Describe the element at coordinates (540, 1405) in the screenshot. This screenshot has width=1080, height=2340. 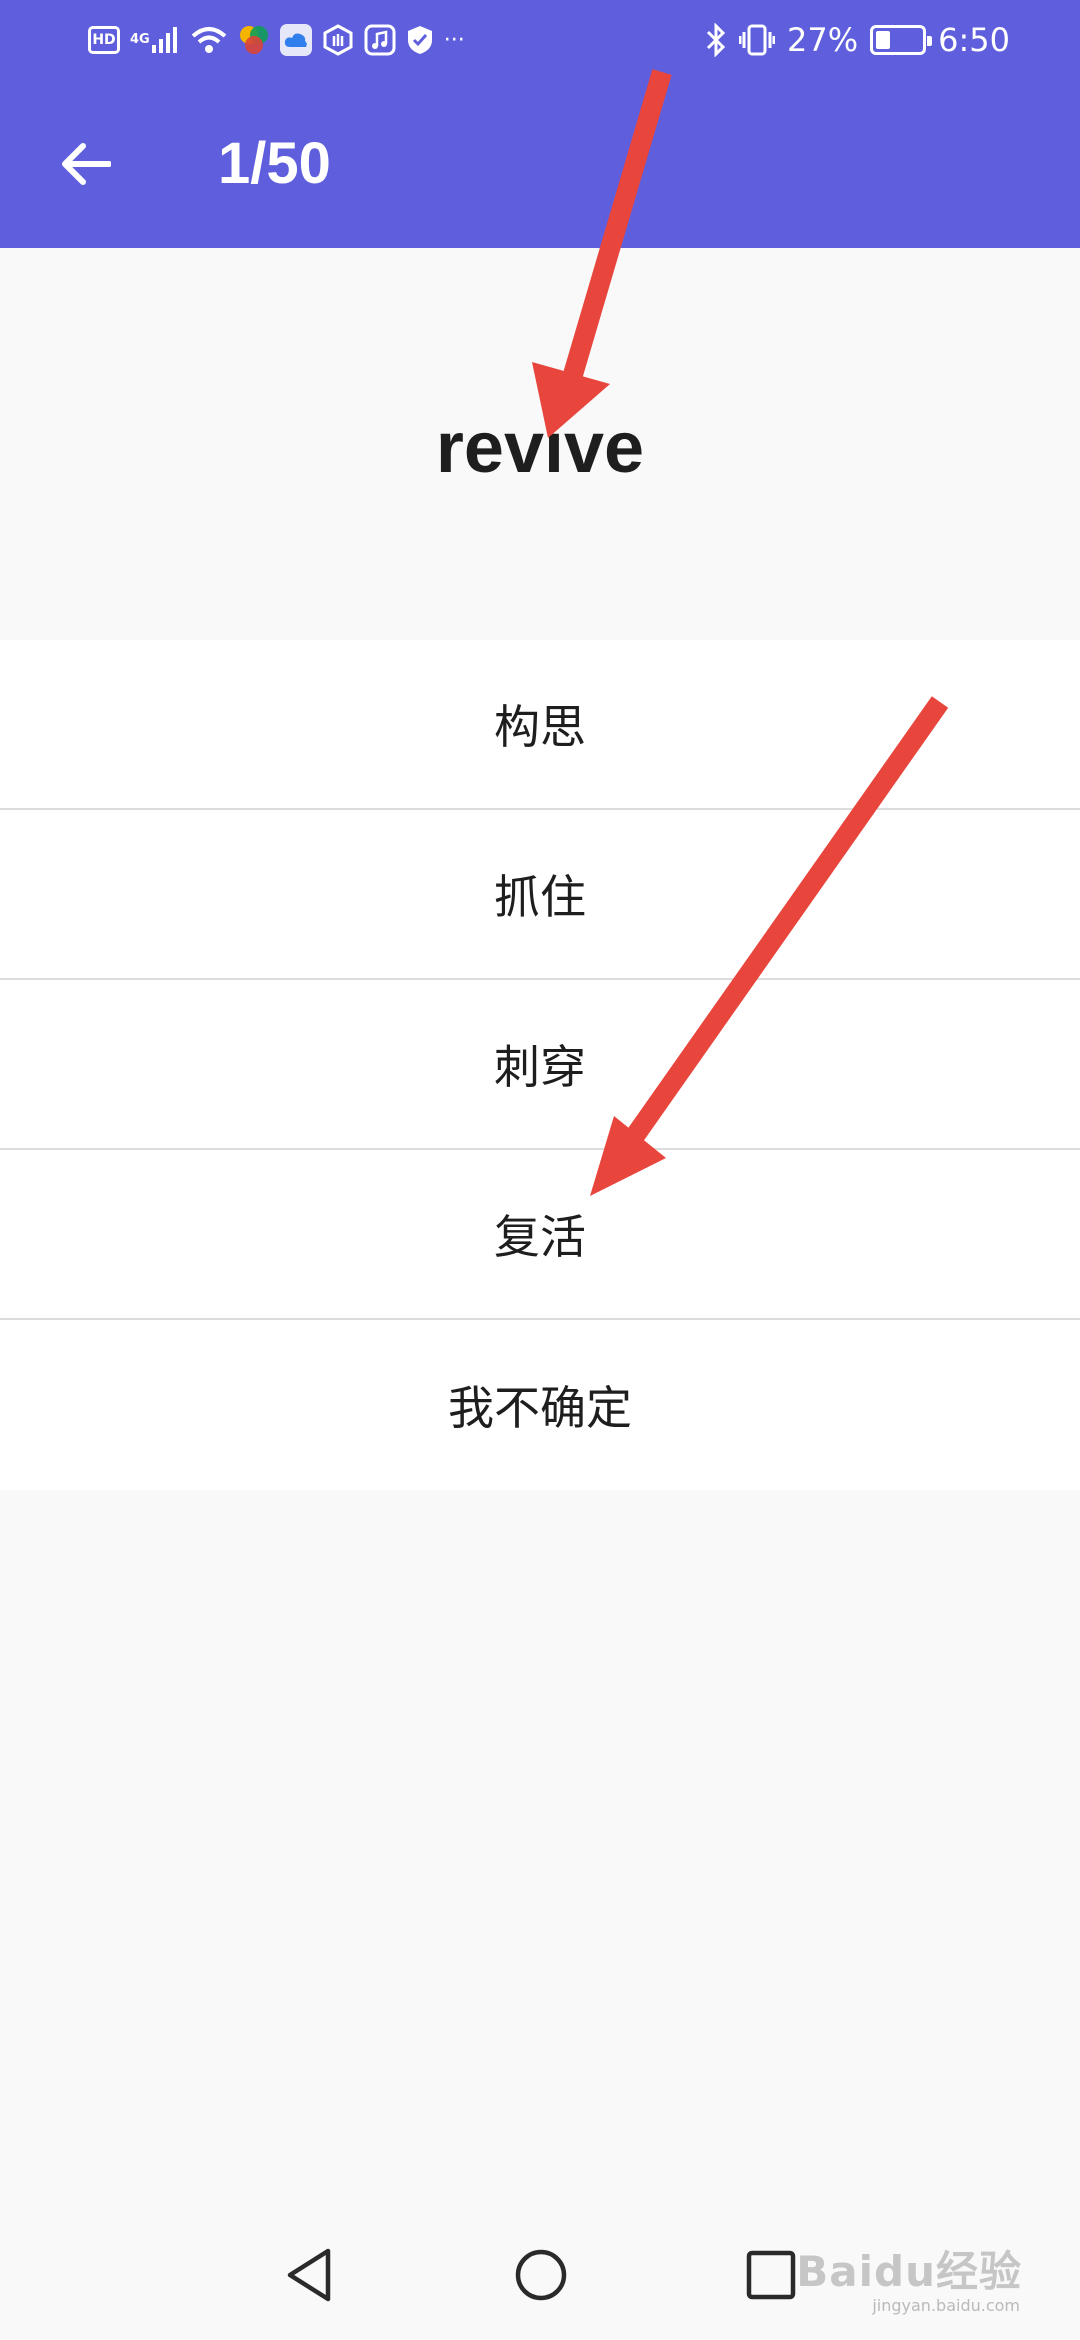
I see `unsure-option: 我不确定` at that location.